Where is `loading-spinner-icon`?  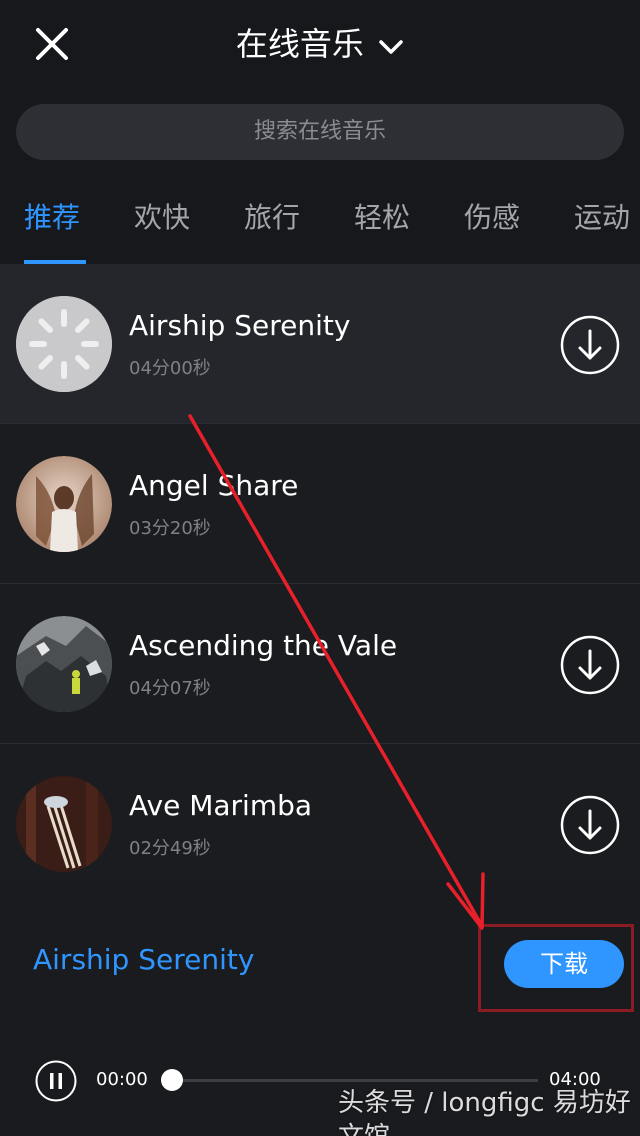
loading-spinner-icon is located at coordinates (64, 344).